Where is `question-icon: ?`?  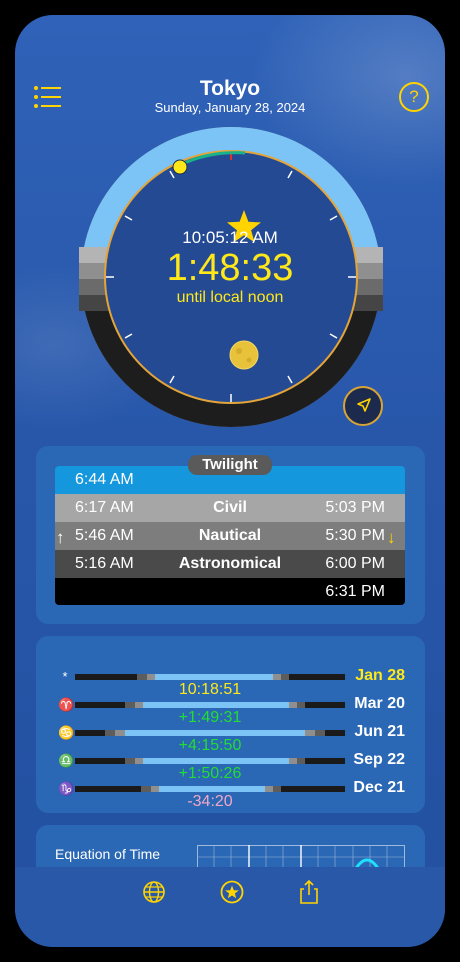 question-icon: ? is located at coordinates (414, 97).